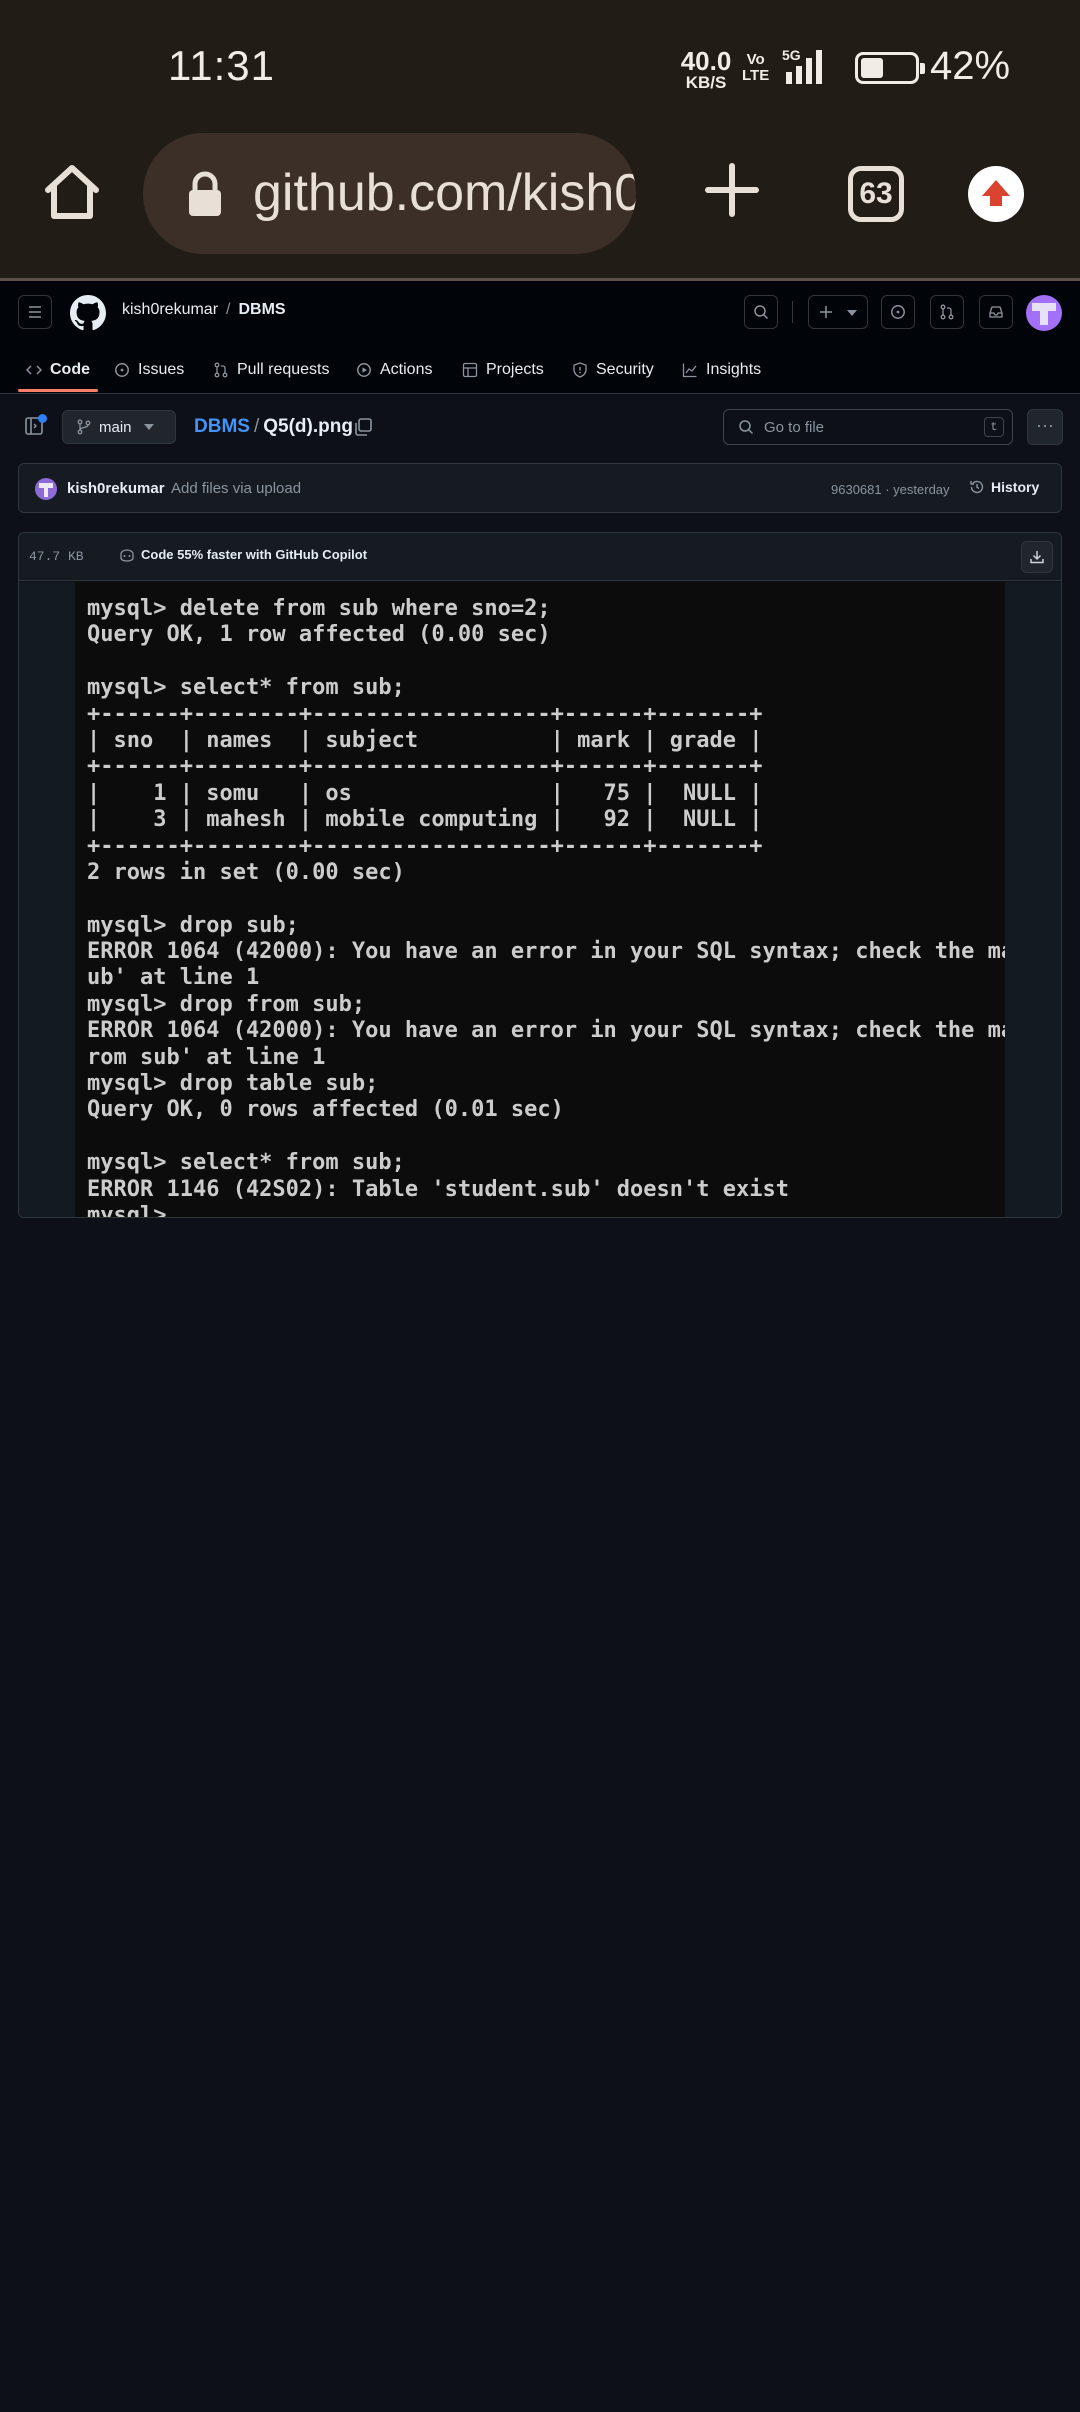  I want to click on battery-icon, so click(890, 68).